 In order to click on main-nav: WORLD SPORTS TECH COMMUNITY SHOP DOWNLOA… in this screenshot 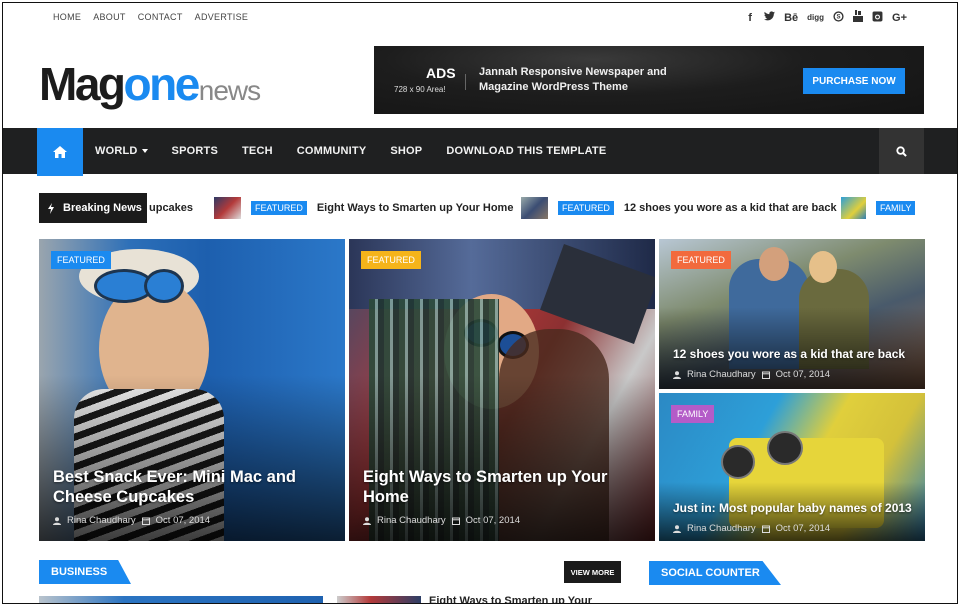, I will do `click(480, 152)`.